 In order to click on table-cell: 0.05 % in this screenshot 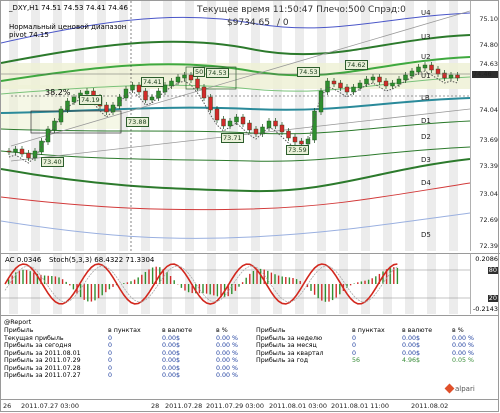, I will do `click(463, 360)`.